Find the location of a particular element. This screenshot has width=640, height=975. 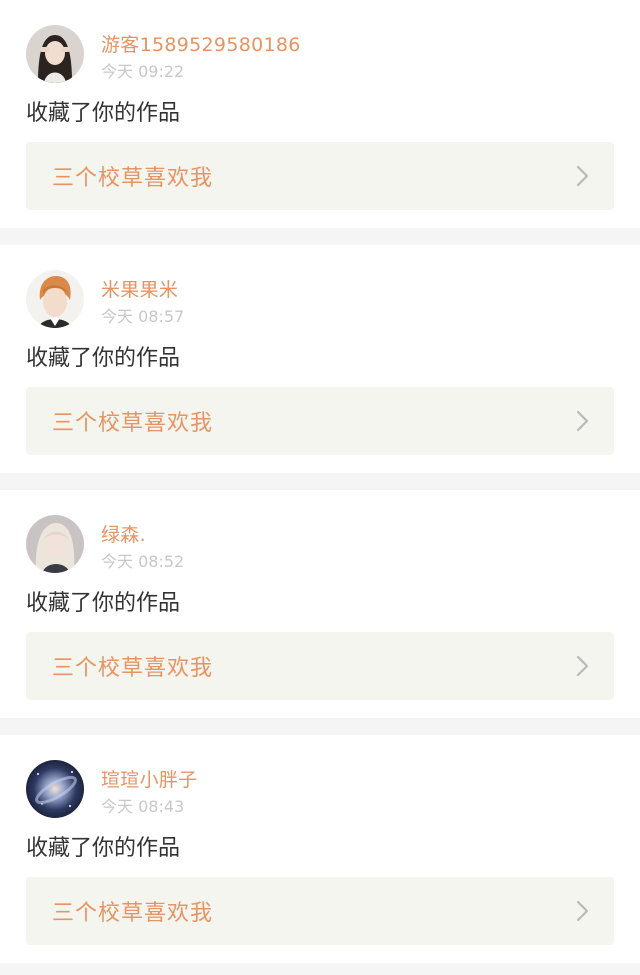

avatar-galaxy-icon is located at coordinates (55, 789).